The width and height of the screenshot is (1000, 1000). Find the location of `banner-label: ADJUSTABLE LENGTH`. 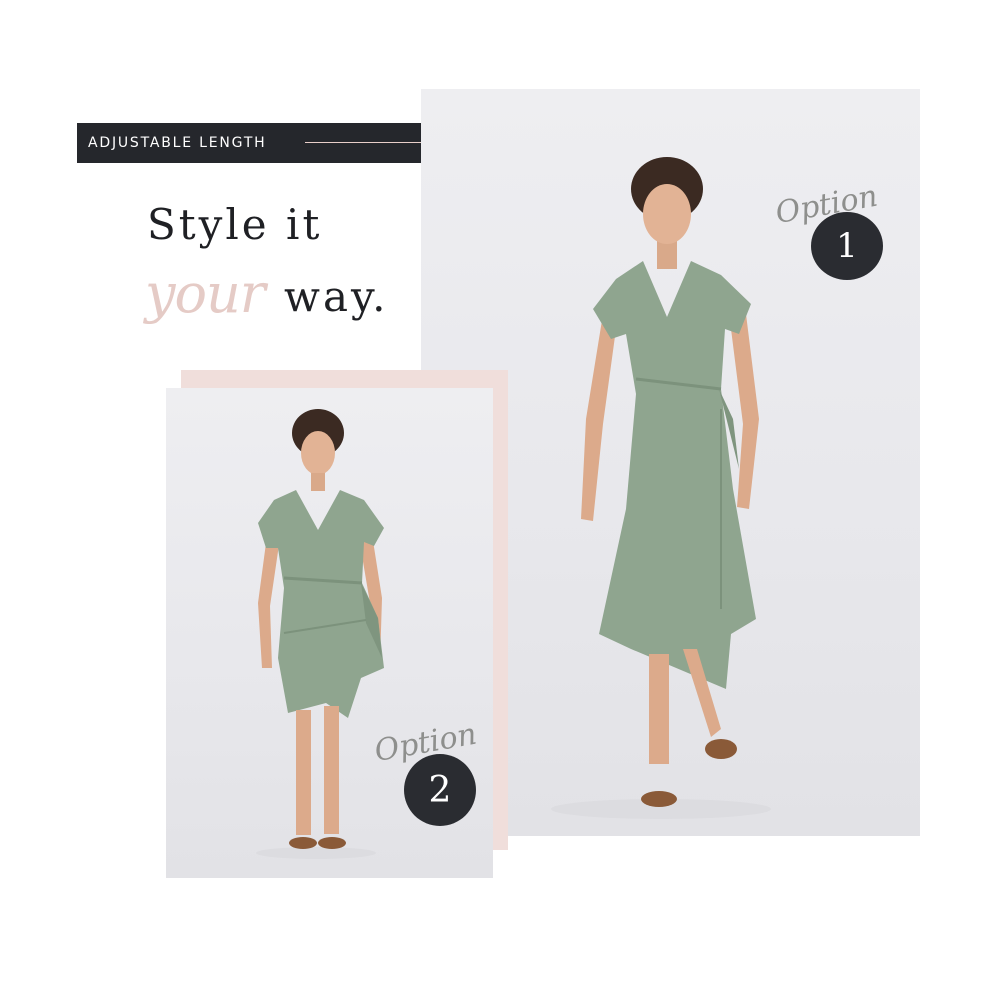

banner-label: ADJUSTABLE LENGTH is located at coordinates (177, 143).